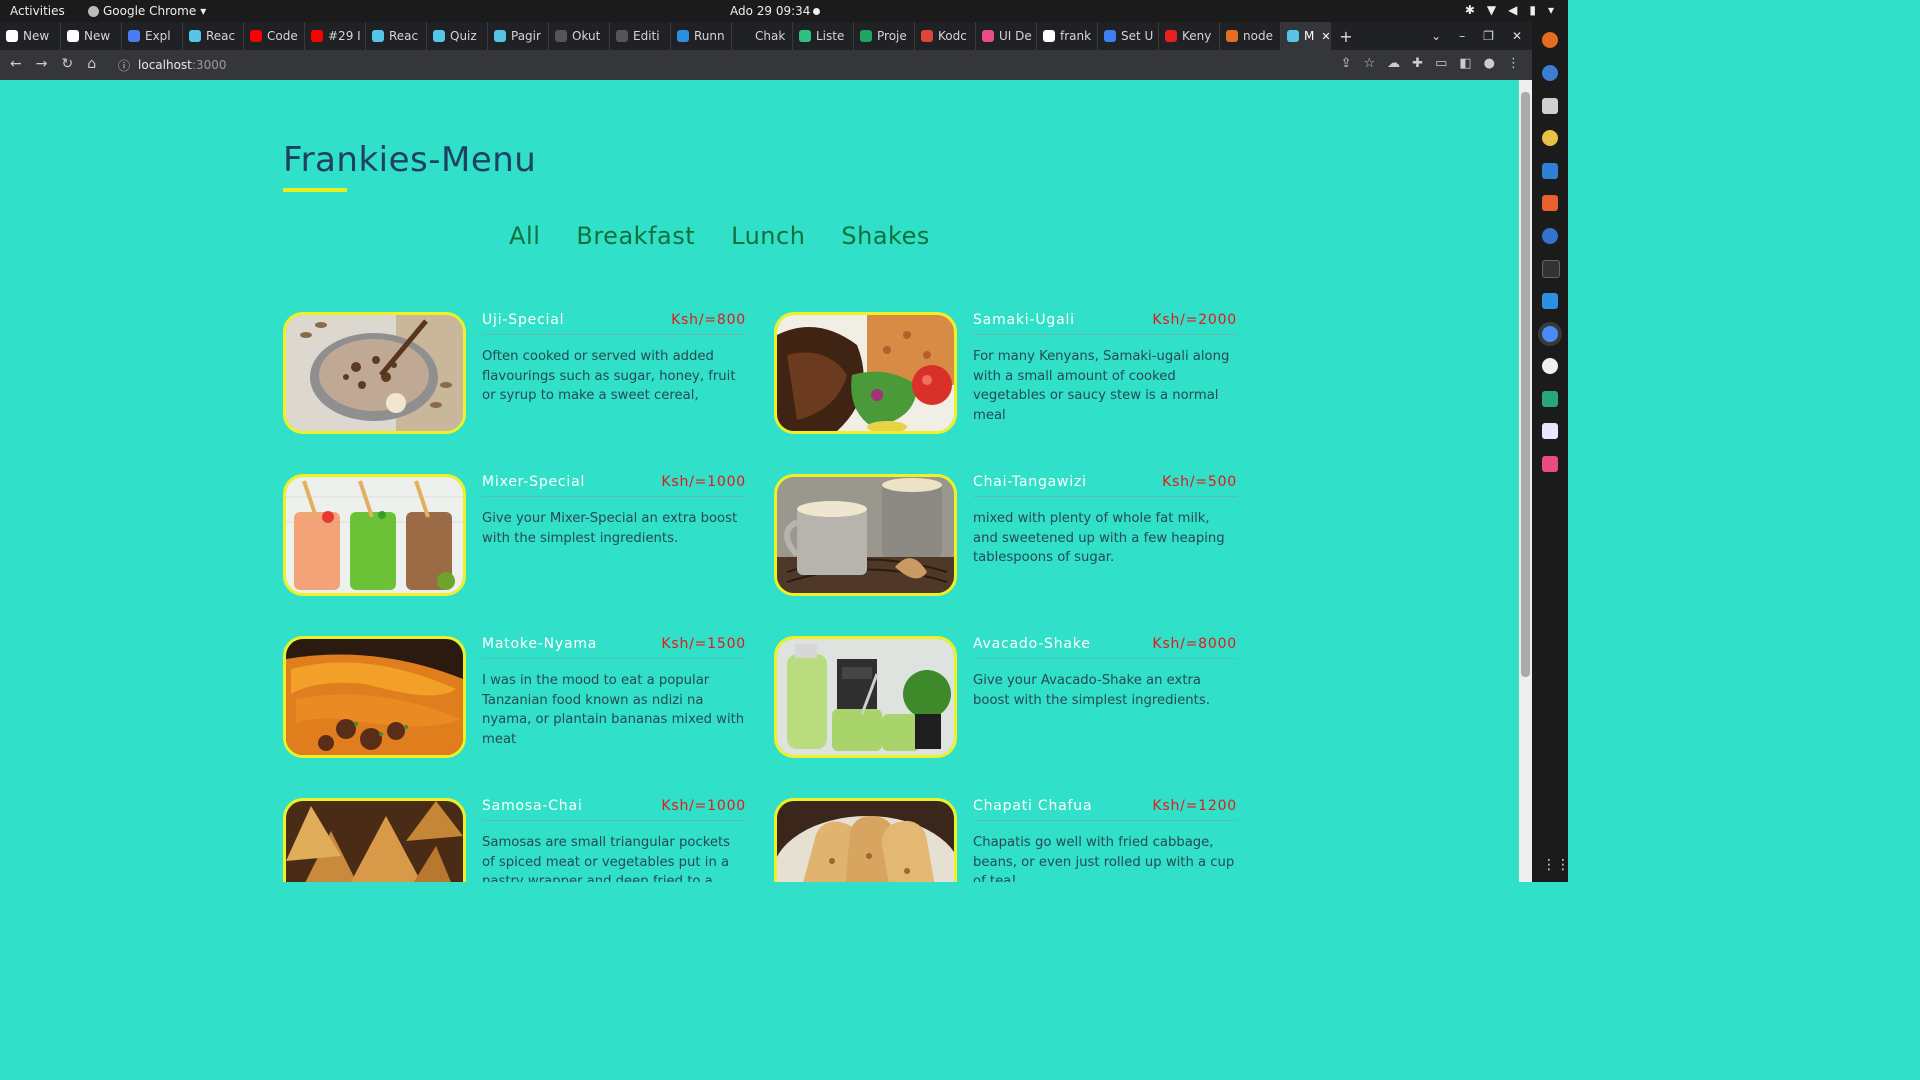 The height and width of the screenshot is (1080, 1920). I want to click on browser-tab: Keny, so click(1189, 36).